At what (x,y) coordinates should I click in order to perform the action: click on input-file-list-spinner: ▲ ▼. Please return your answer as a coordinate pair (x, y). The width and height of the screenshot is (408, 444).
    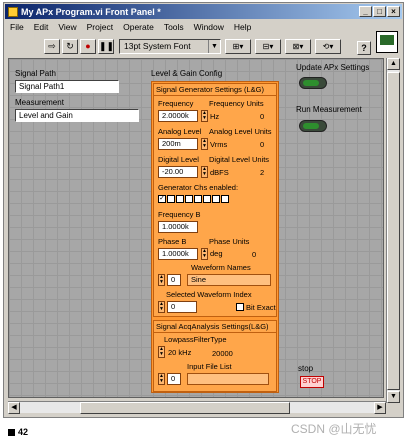
    Looking at the image, I should click on (161, 379).